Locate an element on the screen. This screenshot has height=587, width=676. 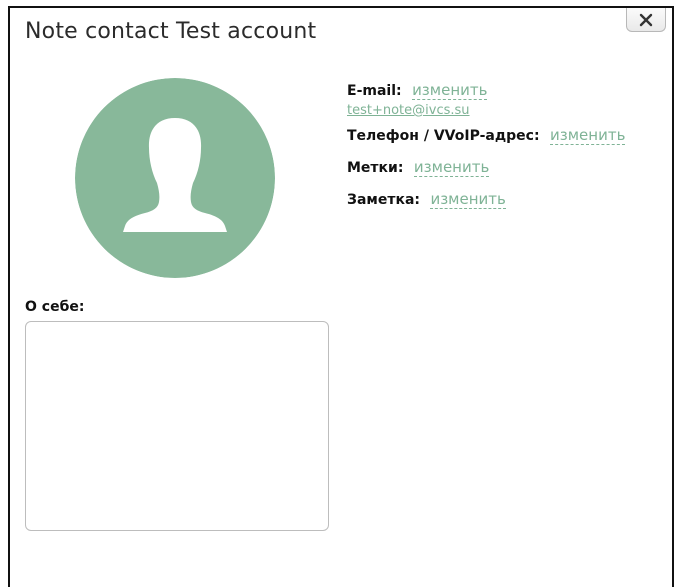
tags-row: Метки: изменить is located at coordinates (486, 167).